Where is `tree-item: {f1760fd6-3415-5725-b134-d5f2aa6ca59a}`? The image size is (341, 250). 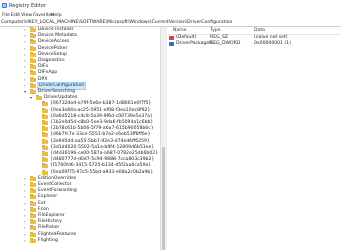
tree-item: {f1760fd6-3415-5725-b134-d5f2aa6ca59a} is located at coordinates (75, 166).